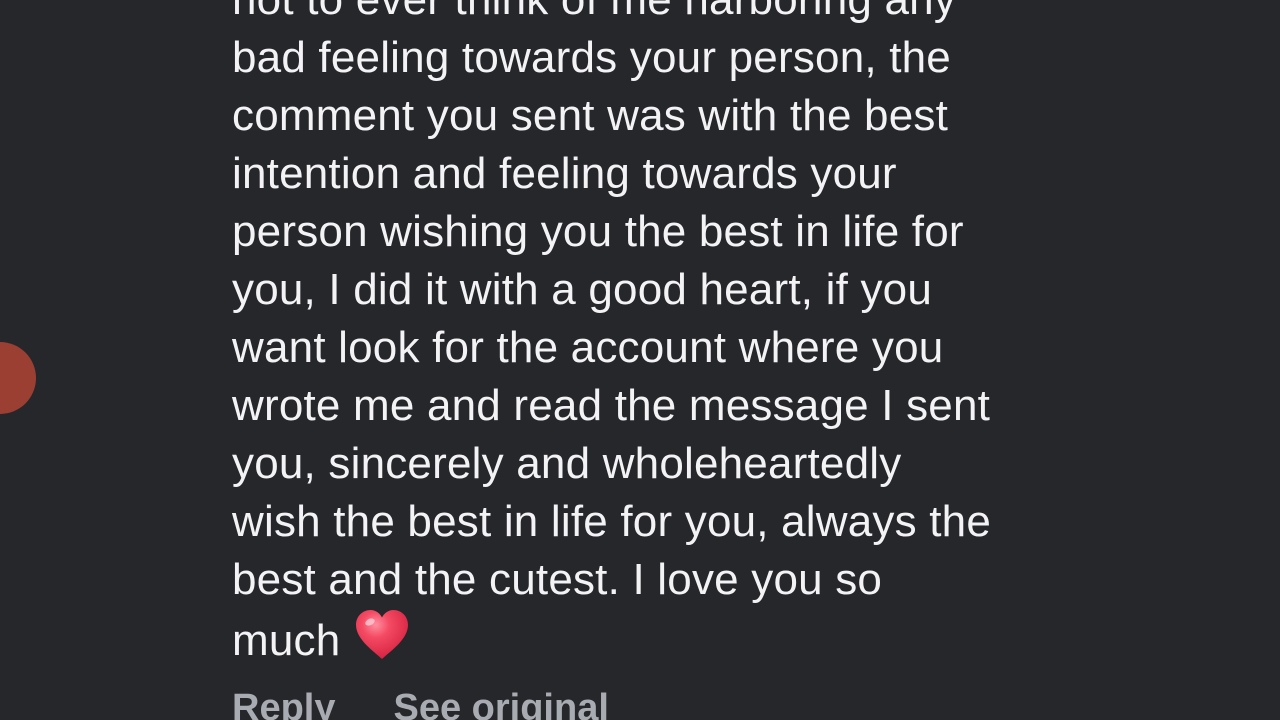 This screenshot has width=1280, height=720. I want to click on reply-button: Reply, so click(283, 702).